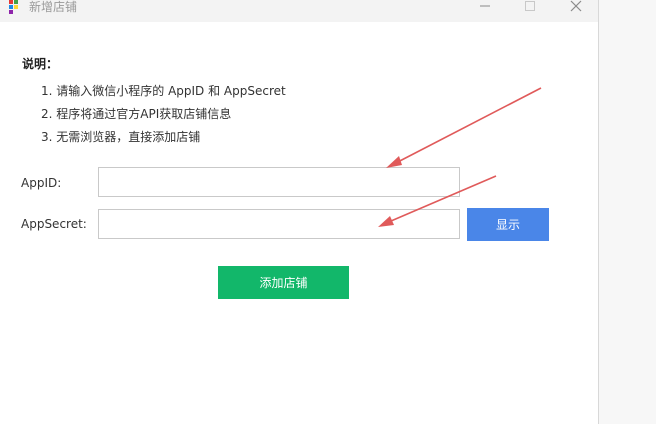 This screenshot has width=656, height=424. I want to click on instruction-item: 3. 无需浏览器，直接添加店铺, so click(121, 137).